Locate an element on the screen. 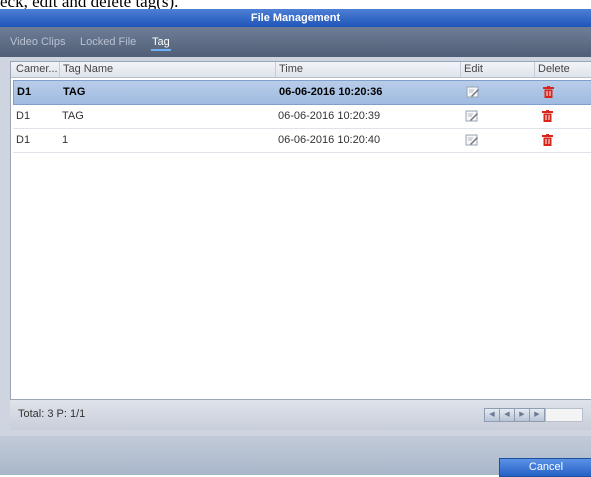 The image size is (591, 477). tab-bar: Video Clips Locked File Tag is located at coordinates (295, 42).